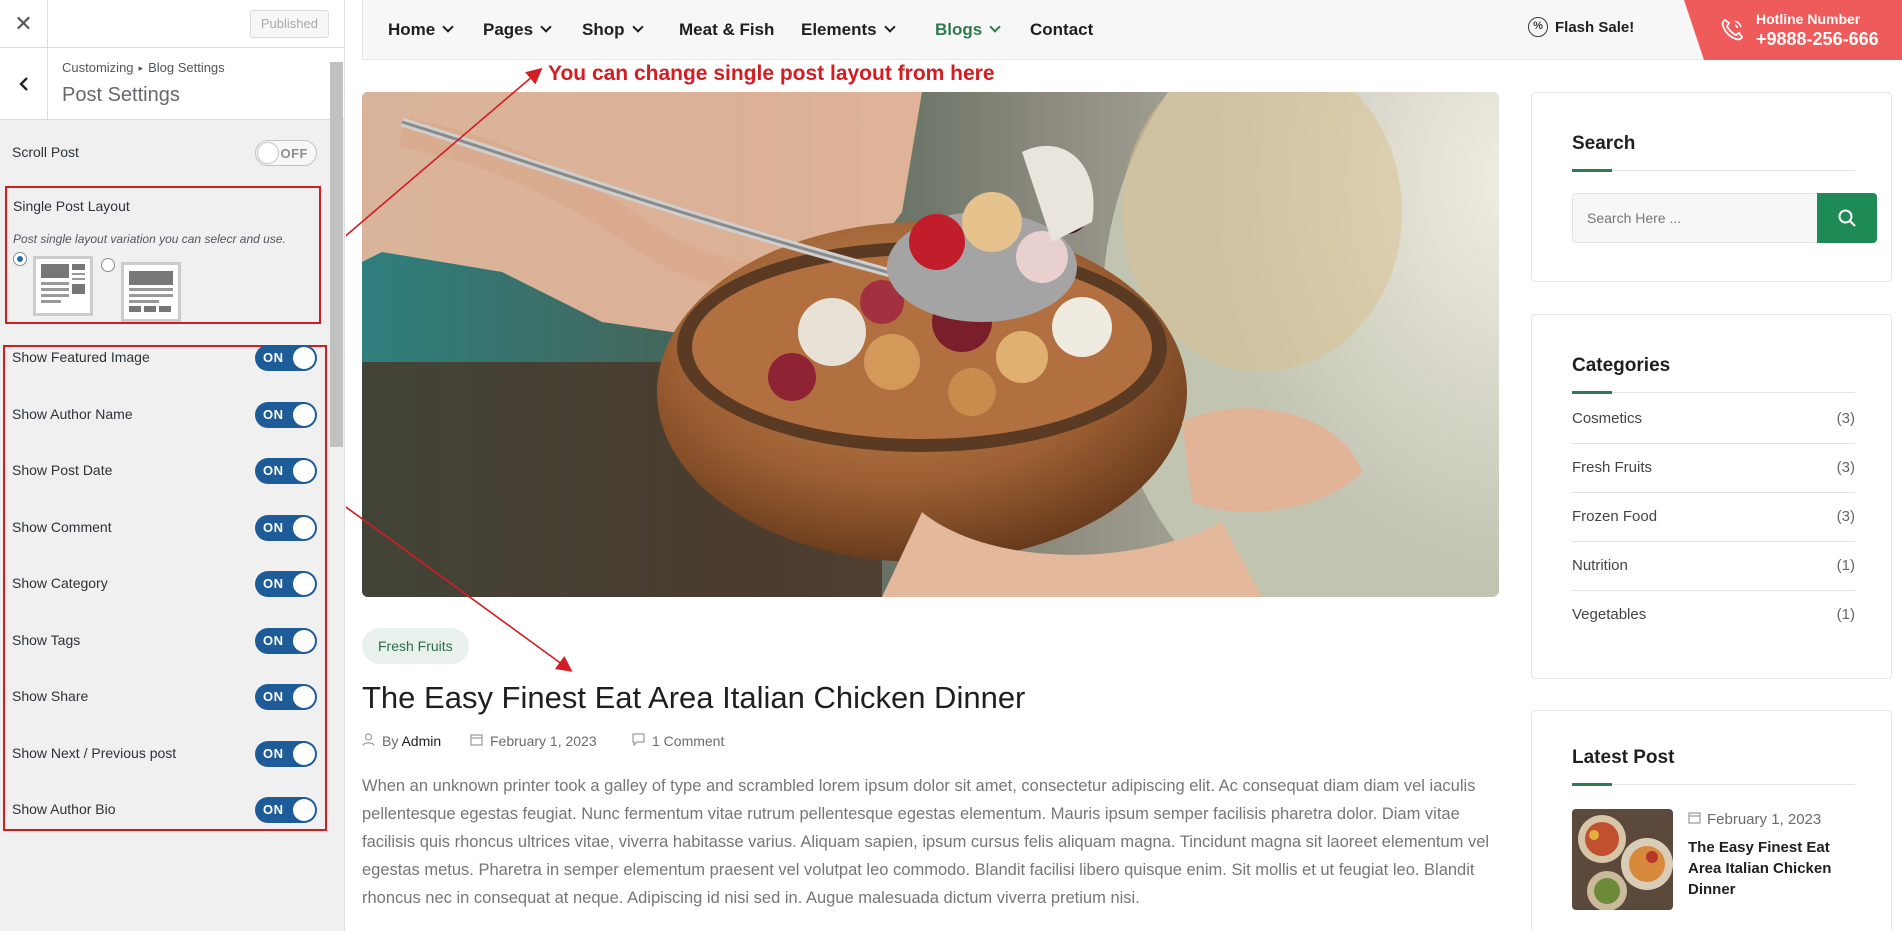 This screenshot has width=1902, height=931. Describe the element at coordinates (164, 153) in the screenshot. I see `scroll-post-row: Scroll Post OFF` at that location.